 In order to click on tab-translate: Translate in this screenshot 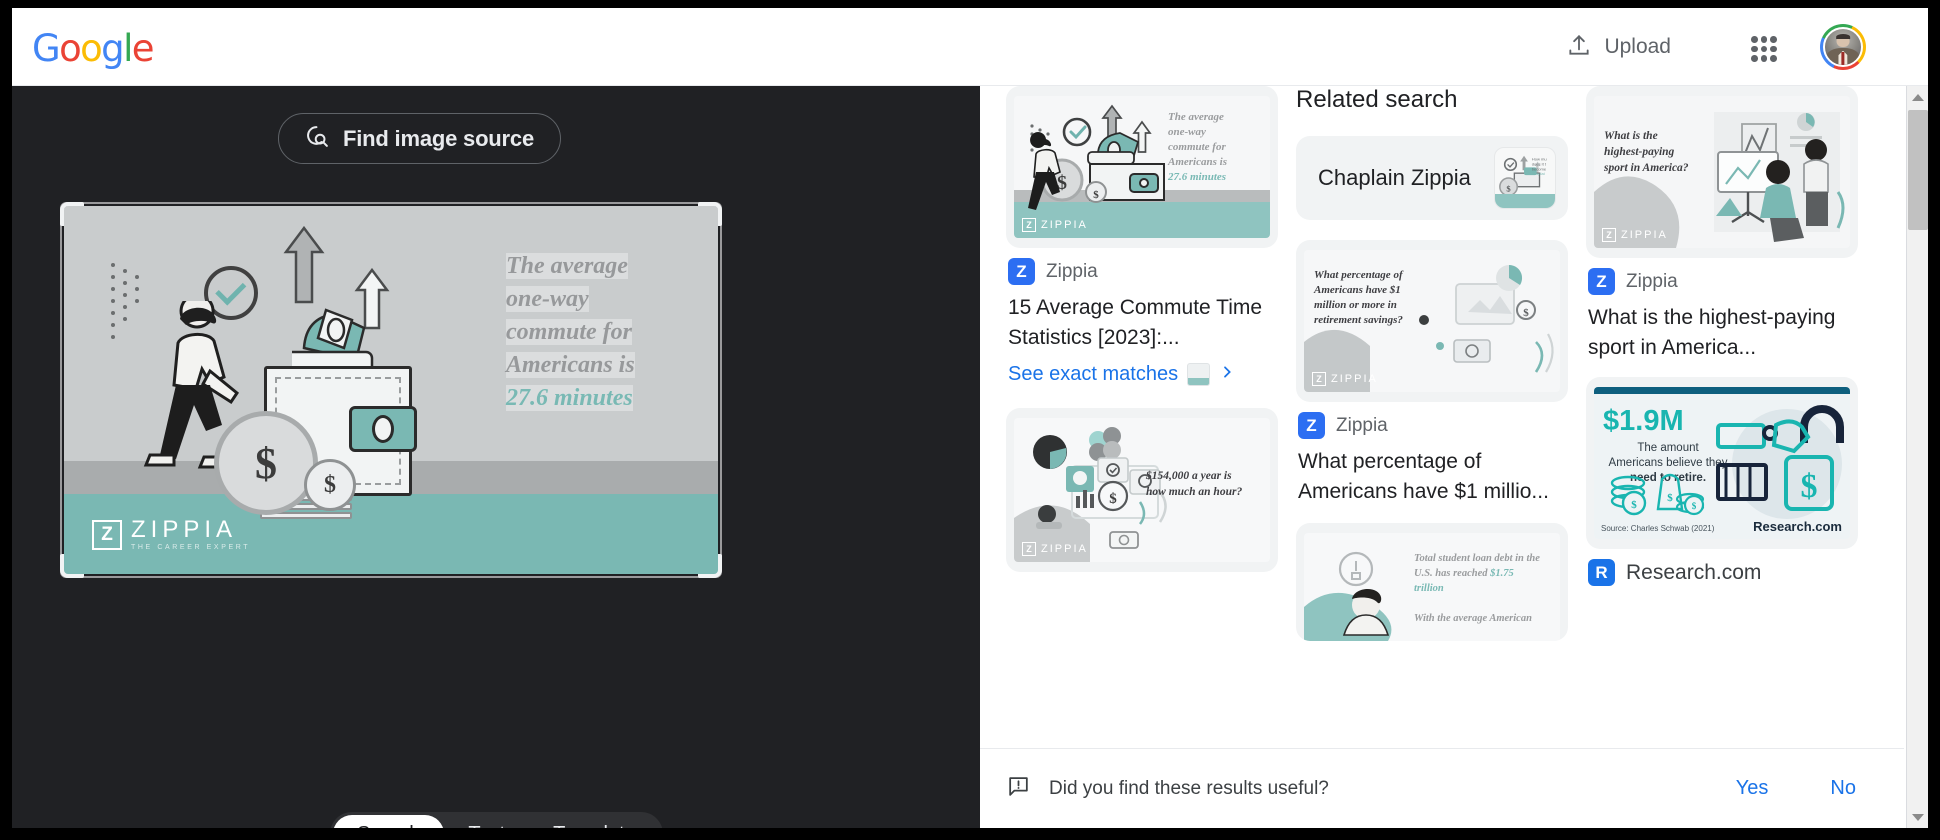, I will do `click(594, 822)`.